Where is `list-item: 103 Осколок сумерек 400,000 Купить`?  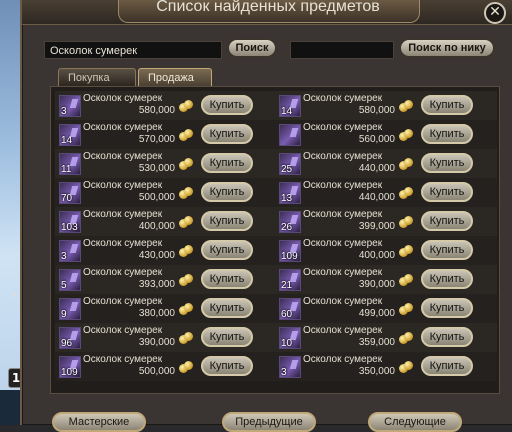
list-item: 103 Осколок сумерек 400,000 Купить is located at coordinates (166, 221).